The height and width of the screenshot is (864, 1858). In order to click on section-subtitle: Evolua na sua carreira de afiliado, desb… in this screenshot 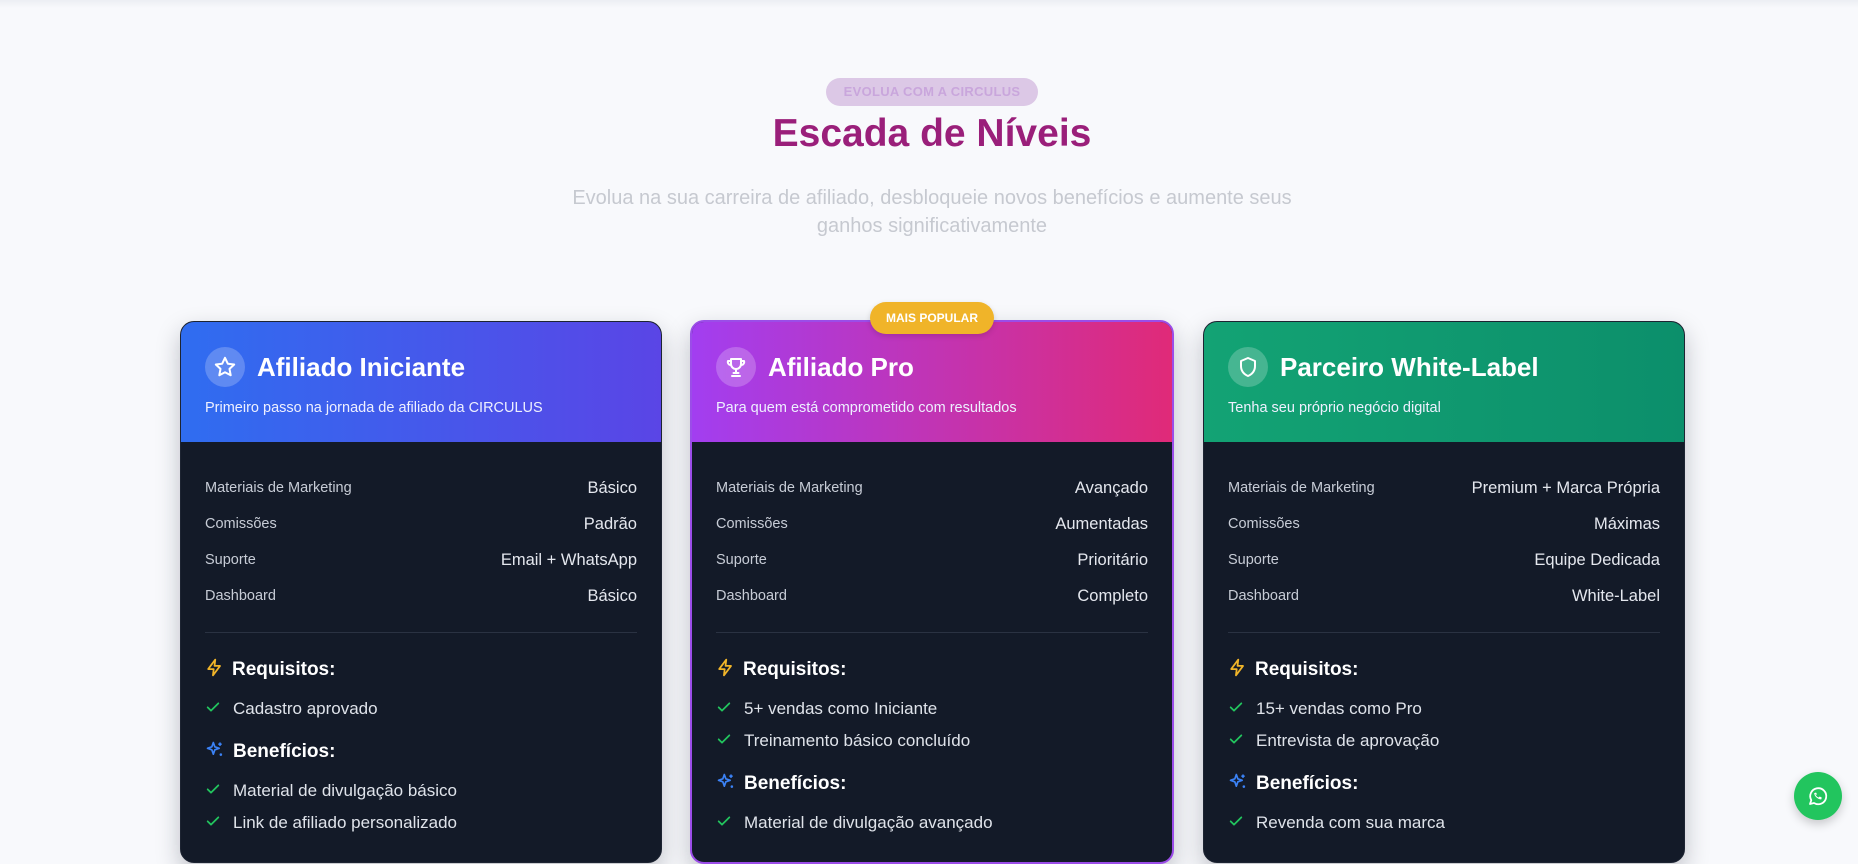, I will do `click(932, 212)`.